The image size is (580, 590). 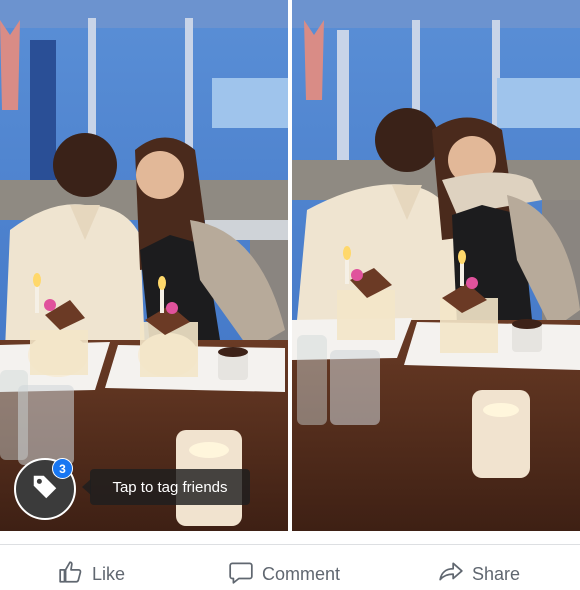 I want to click on tag-count-badge: 3, so click(x=62, y=468).